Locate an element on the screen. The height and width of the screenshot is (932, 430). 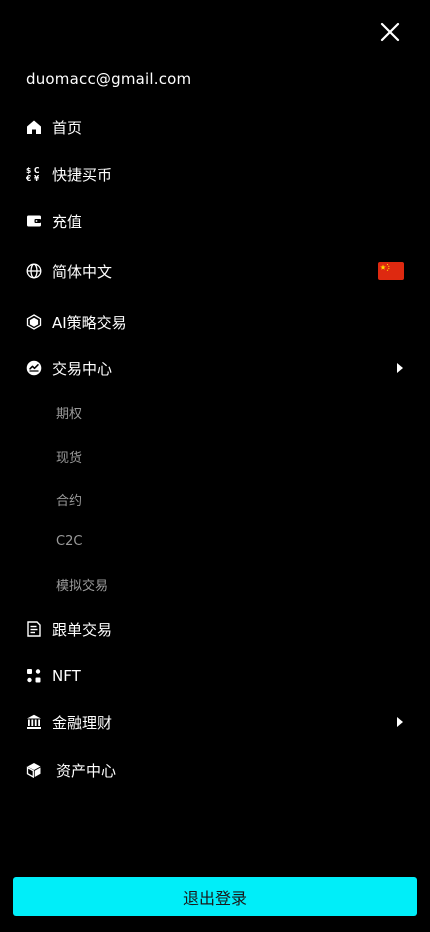
home-icon is located at coordinates (34, 127).